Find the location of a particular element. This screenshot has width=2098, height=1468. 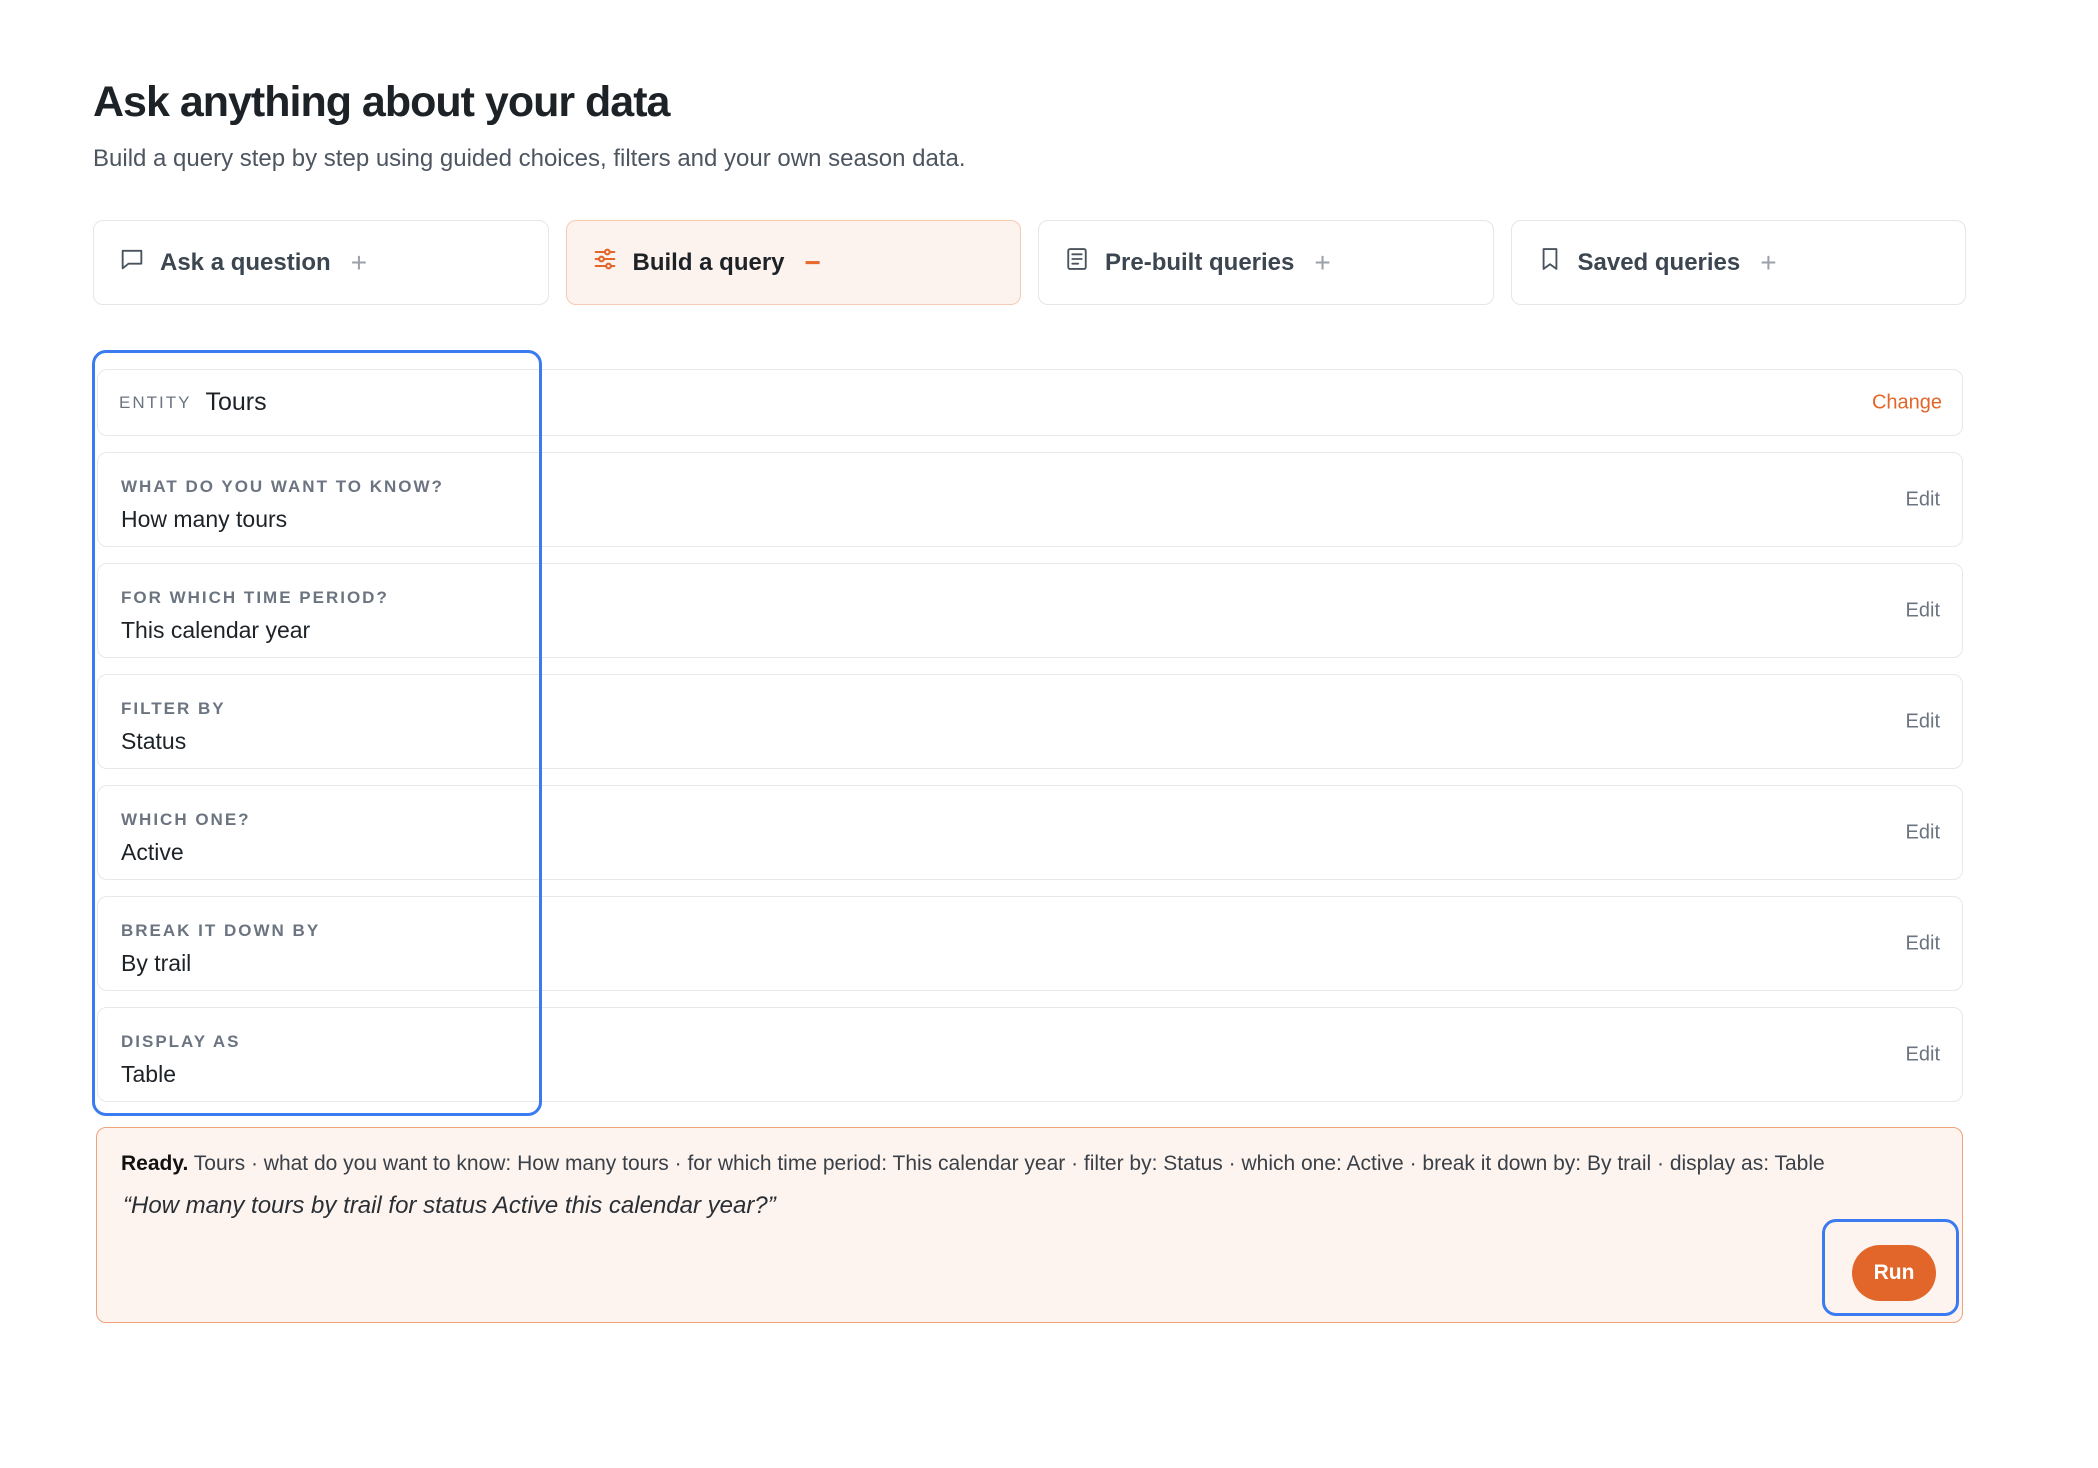

tab-pre-built-queries: Pre-built queries + is located at coordinates (1266, 262).